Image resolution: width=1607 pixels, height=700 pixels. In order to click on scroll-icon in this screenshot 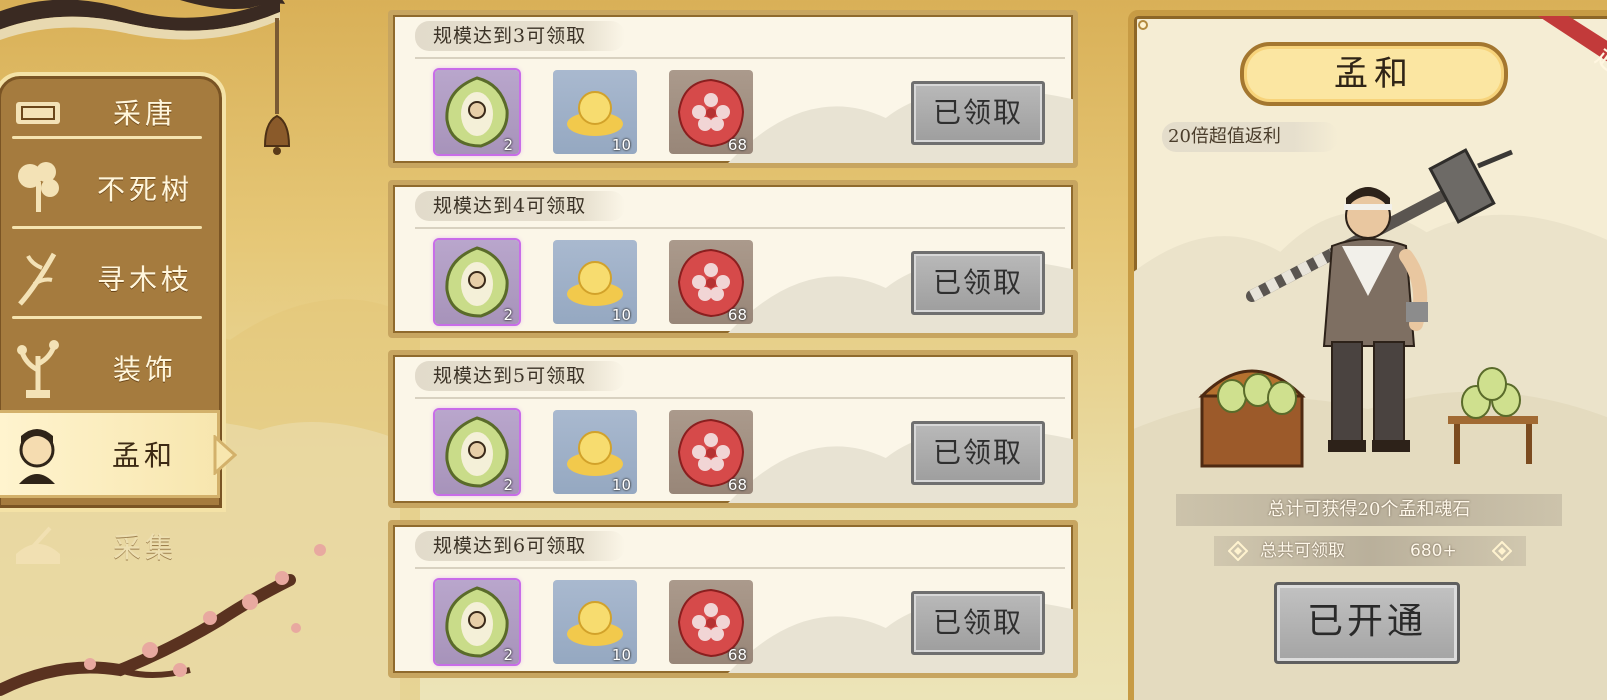, I will do `click(38, 113)`.